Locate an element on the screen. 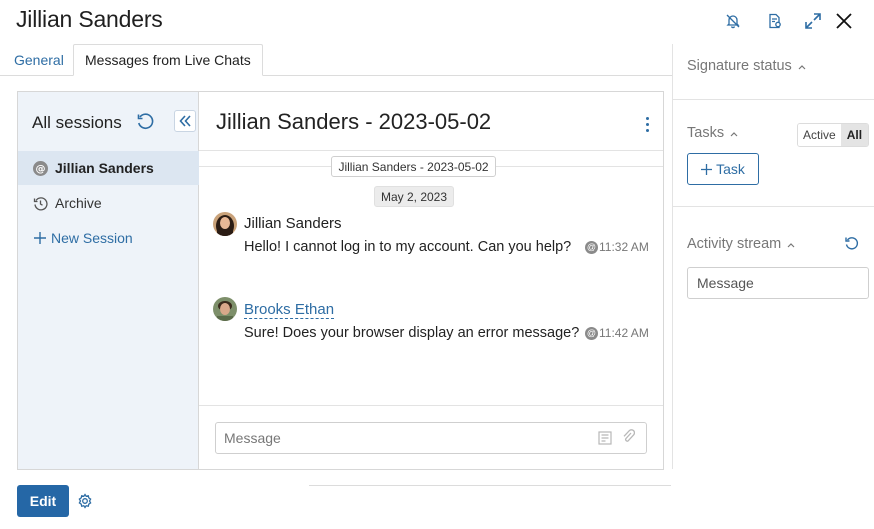 This screenshot has width=874, height=529. signature-status-toggle: Signature status is located at coordinates (746, 66).